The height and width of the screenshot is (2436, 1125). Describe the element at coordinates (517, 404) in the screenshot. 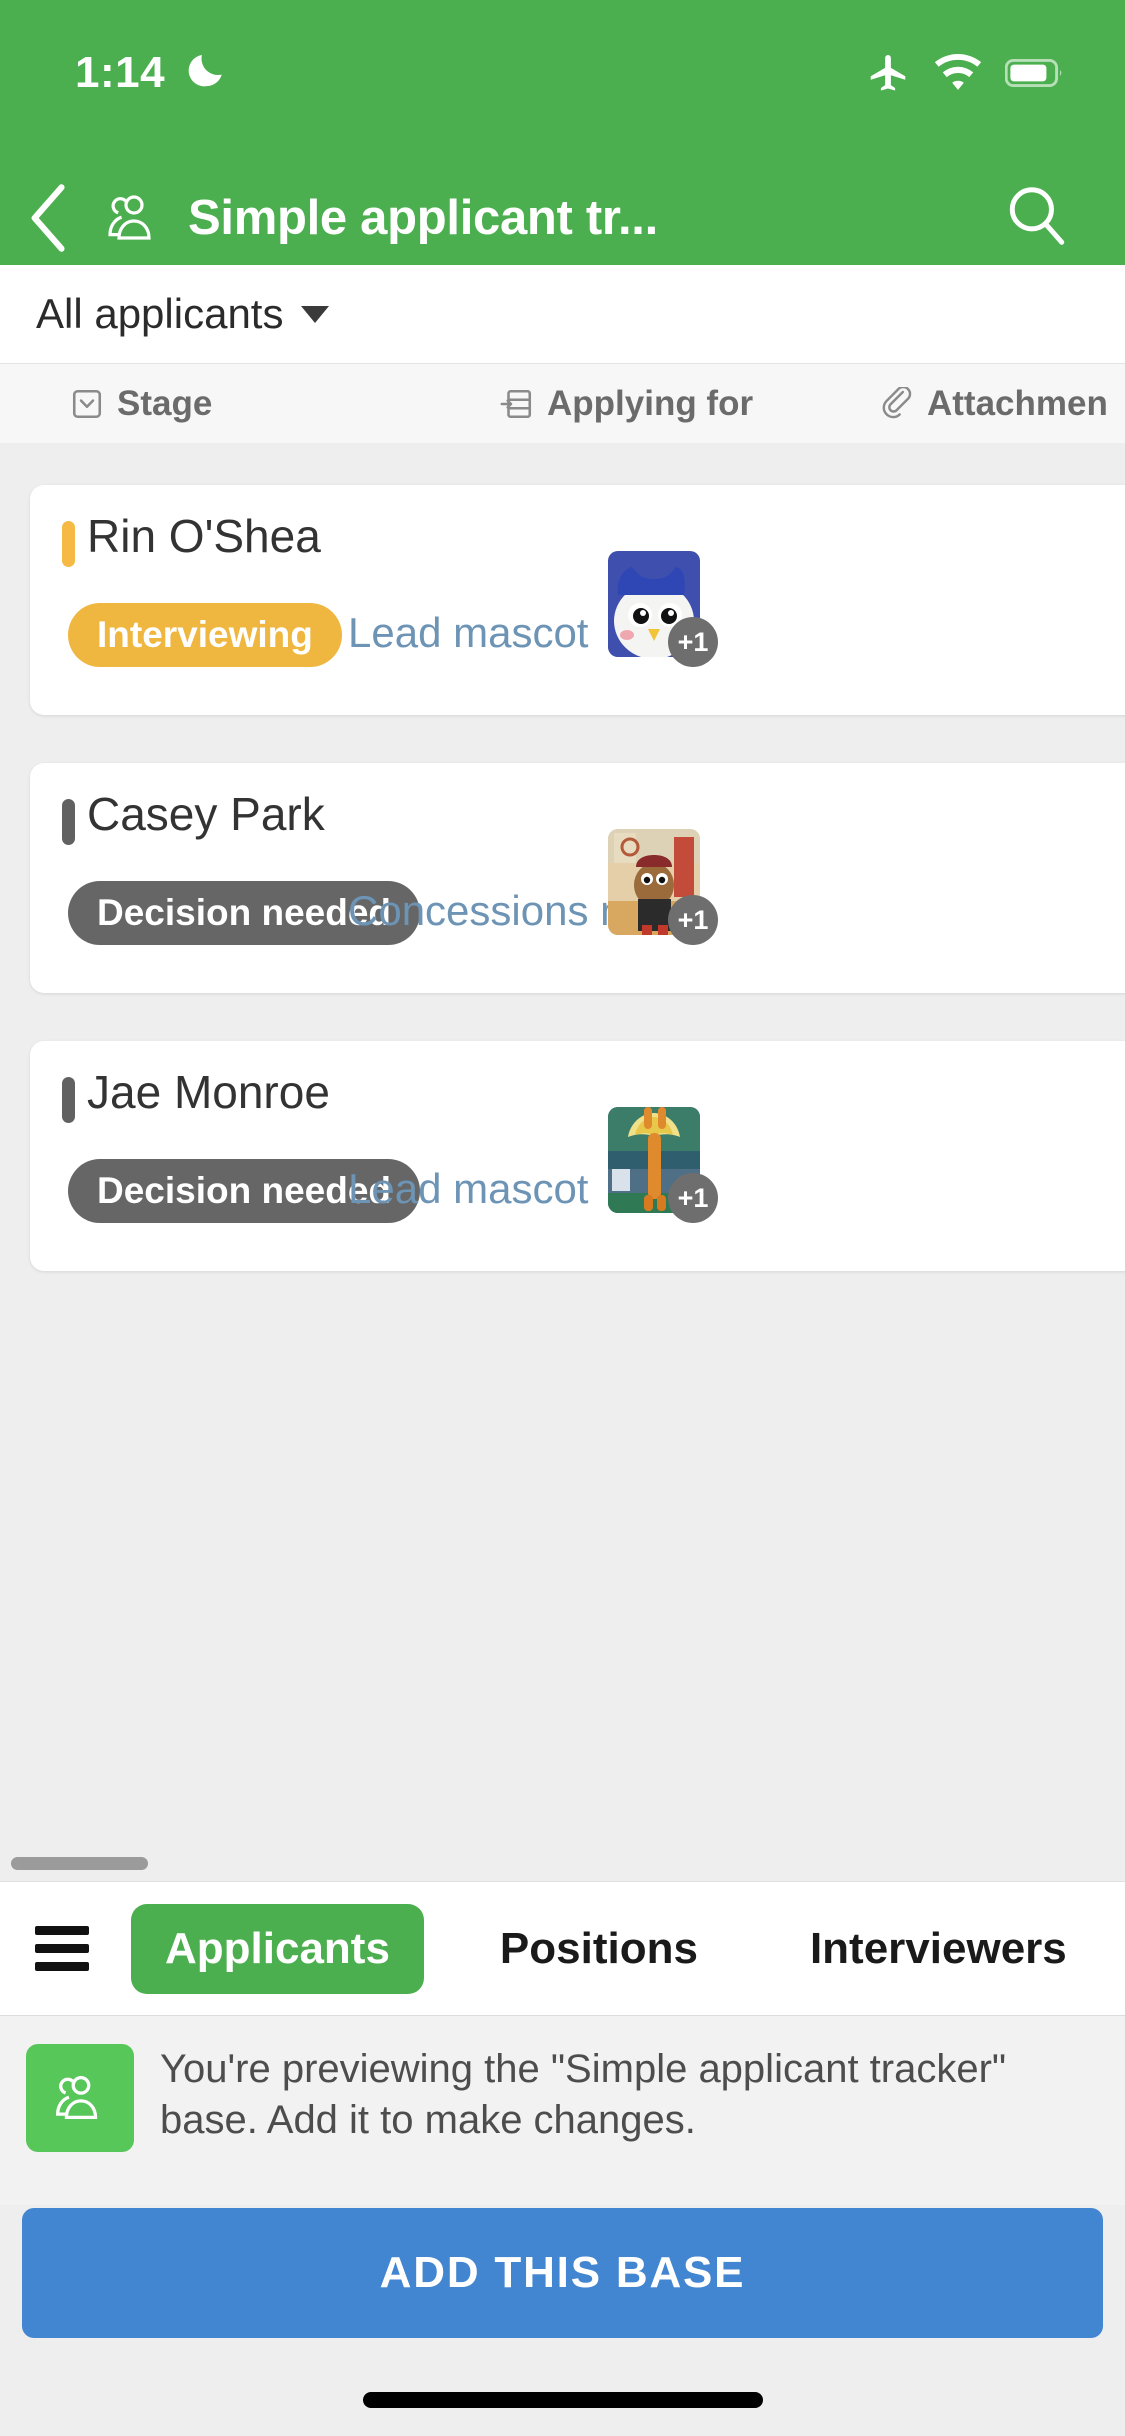

I see `linked-record-icon` at that location.